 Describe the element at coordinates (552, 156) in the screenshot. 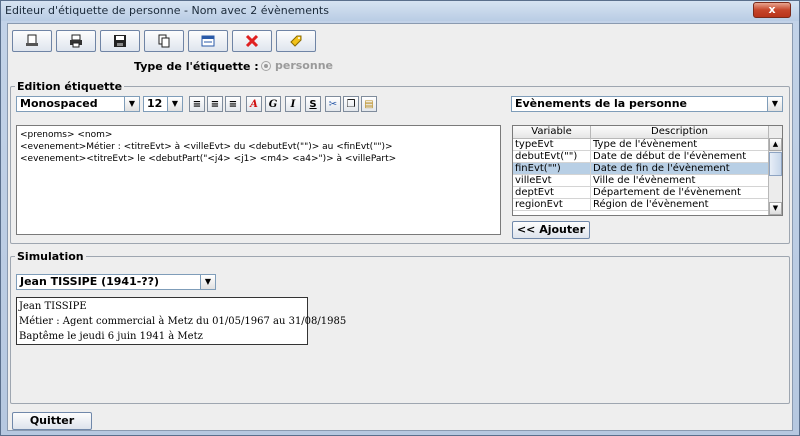

I see `variable-cell: debutEvt("")` at that location.